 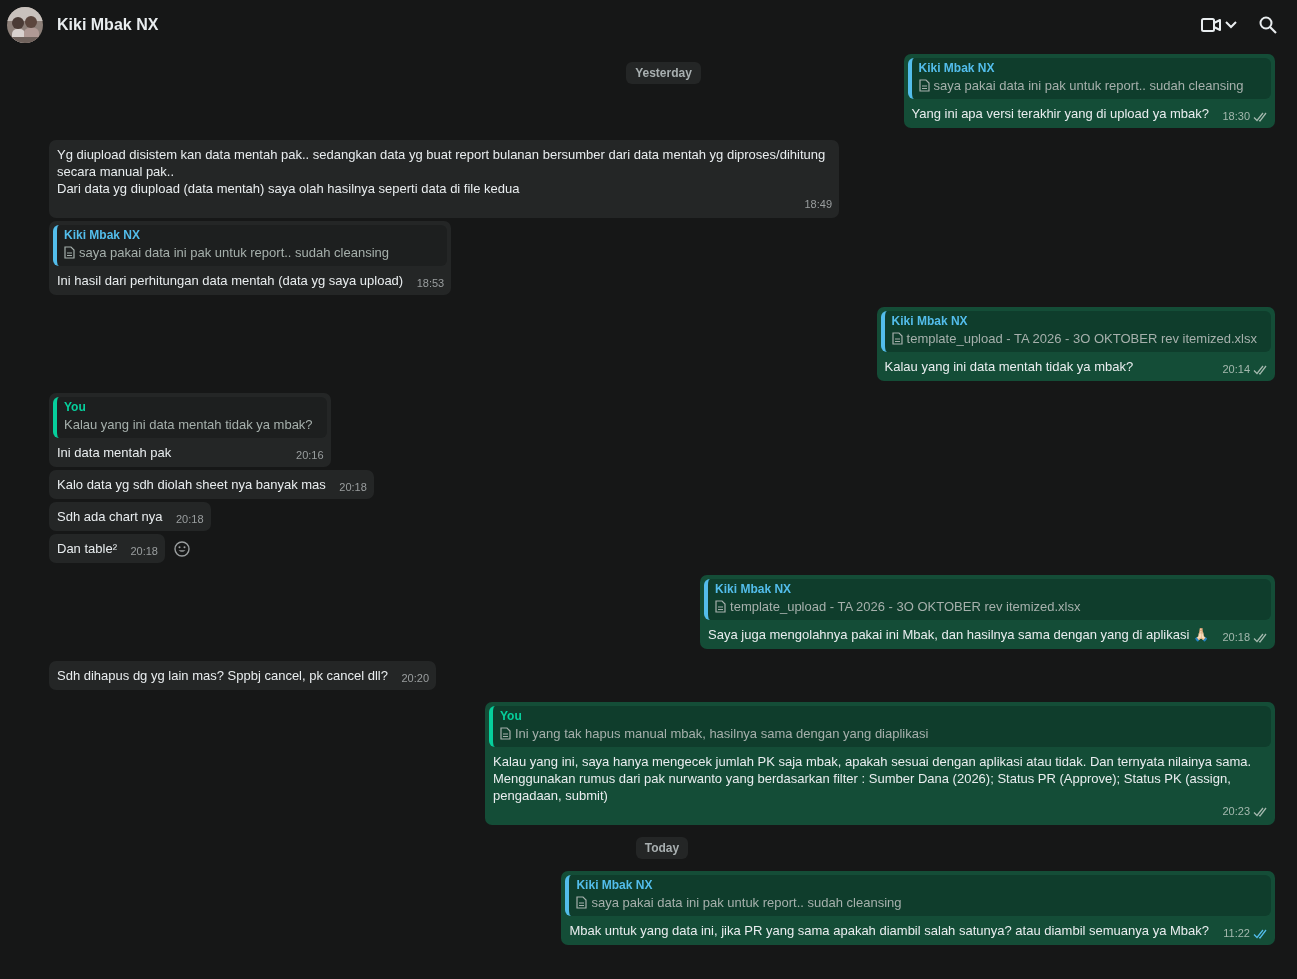 What do you see at coordinates (230, 280) in the screenshot?
I see `message-text: Ini hasil dari perhitungan data mentah (data yg saya upload)` at bounding box center [230, 280].